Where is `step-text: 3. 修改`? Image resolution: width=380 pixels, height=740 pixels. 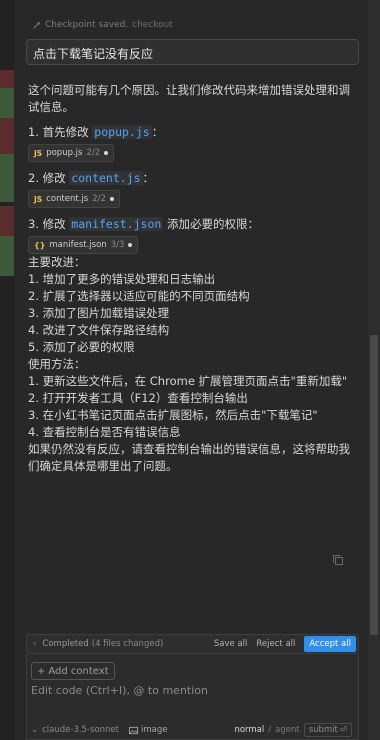
step-text: 3. 修改 is located at coordinates (49, 224).